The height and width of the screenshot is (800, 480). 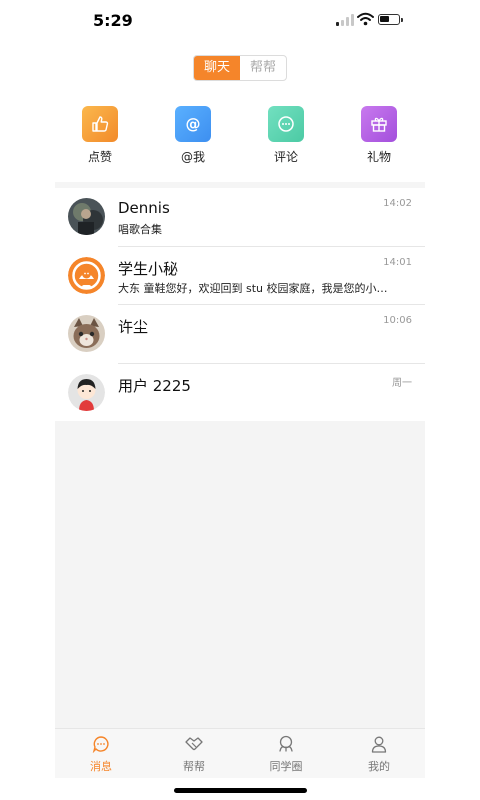 I want to click on thumbs-up-icon, so click(x=100, y=124).